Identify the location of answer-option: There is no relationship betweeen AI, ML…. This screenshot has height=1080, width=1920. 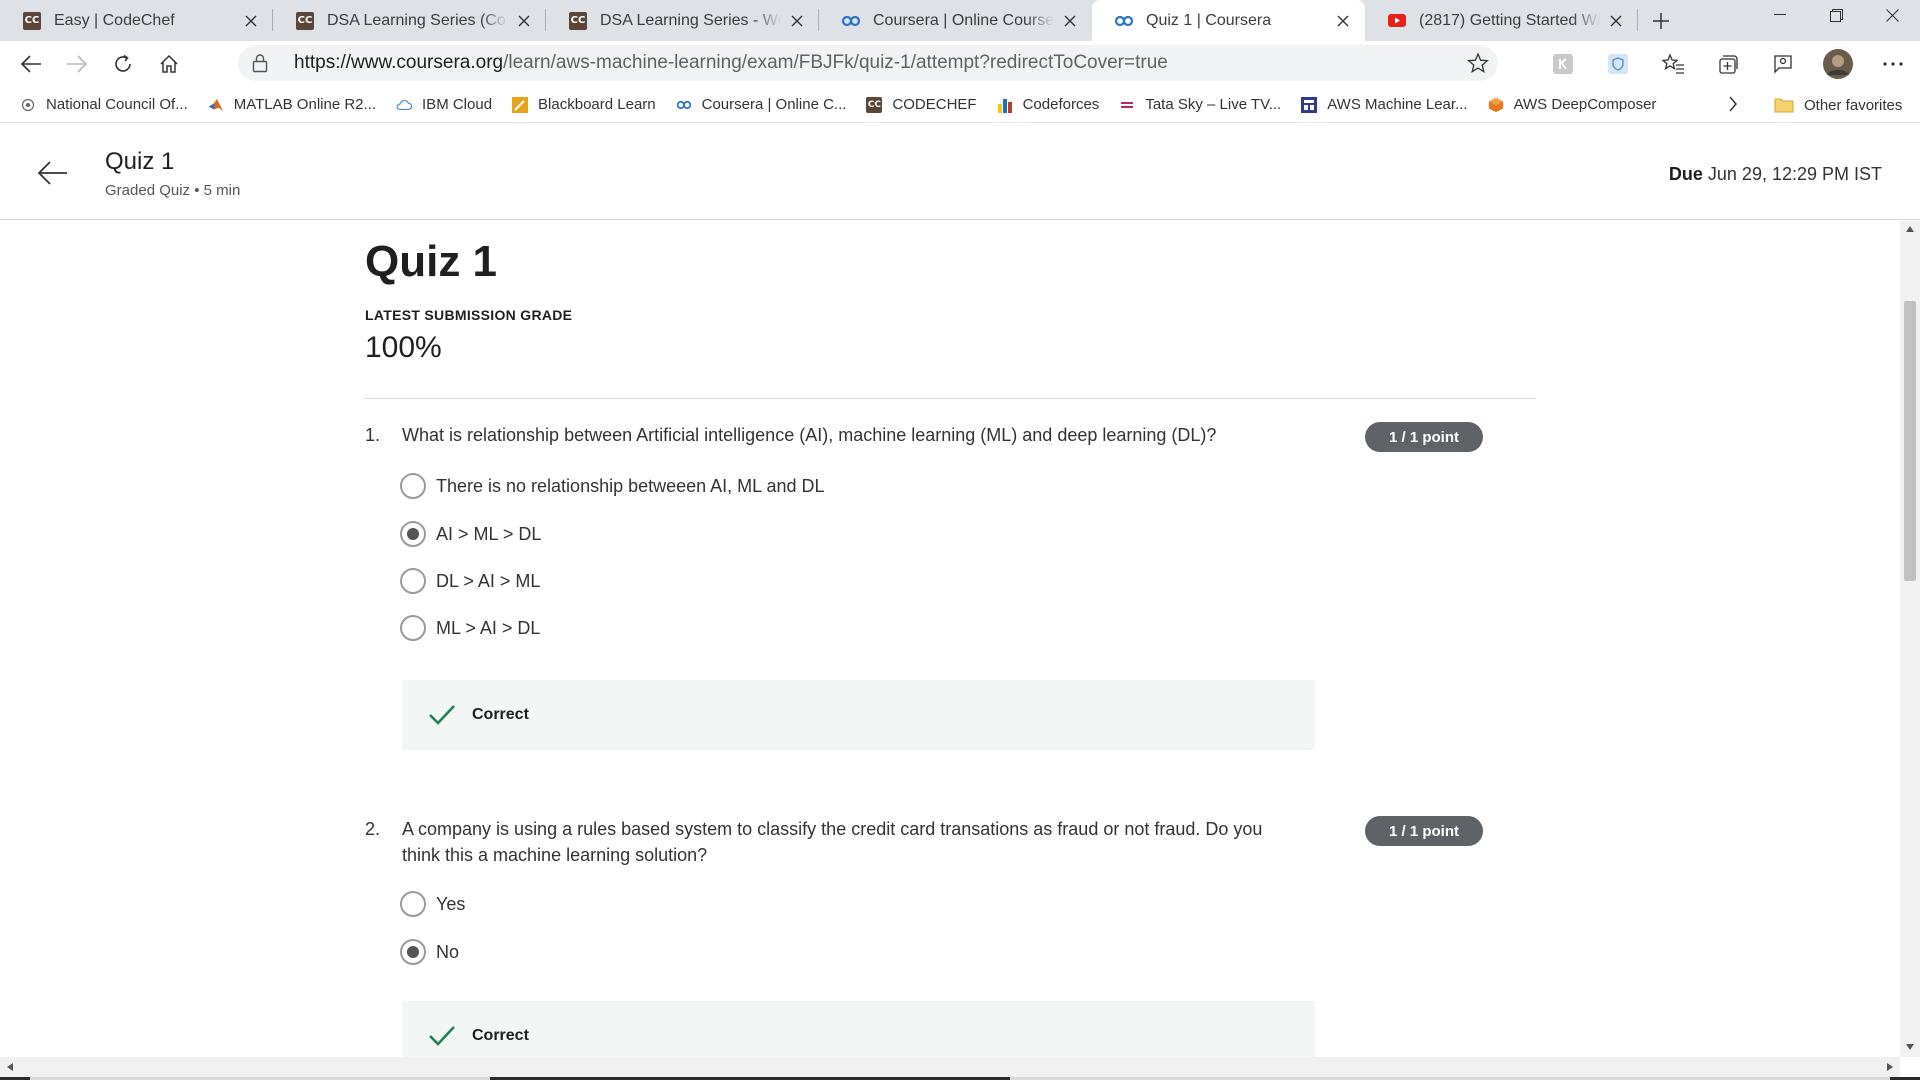
(612, 486).